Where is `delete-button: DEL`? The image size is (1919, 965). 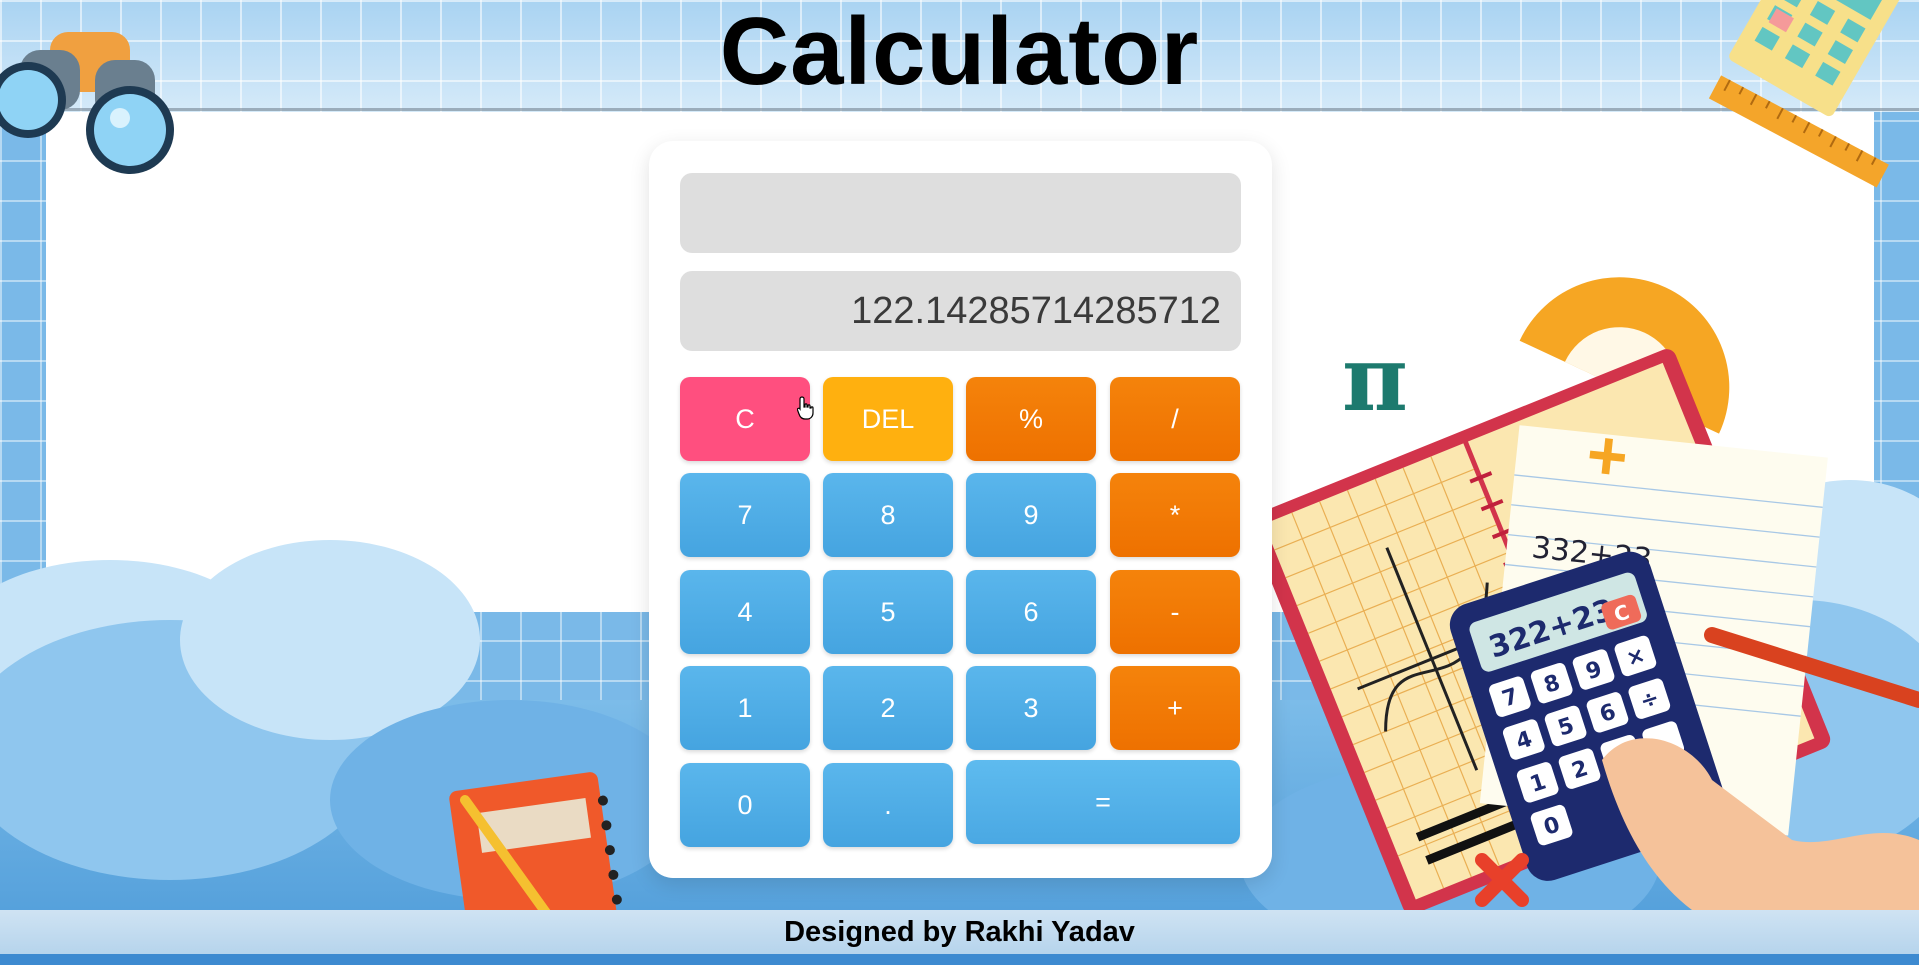 delete-button: DEL is located at coordinates (888, 419).